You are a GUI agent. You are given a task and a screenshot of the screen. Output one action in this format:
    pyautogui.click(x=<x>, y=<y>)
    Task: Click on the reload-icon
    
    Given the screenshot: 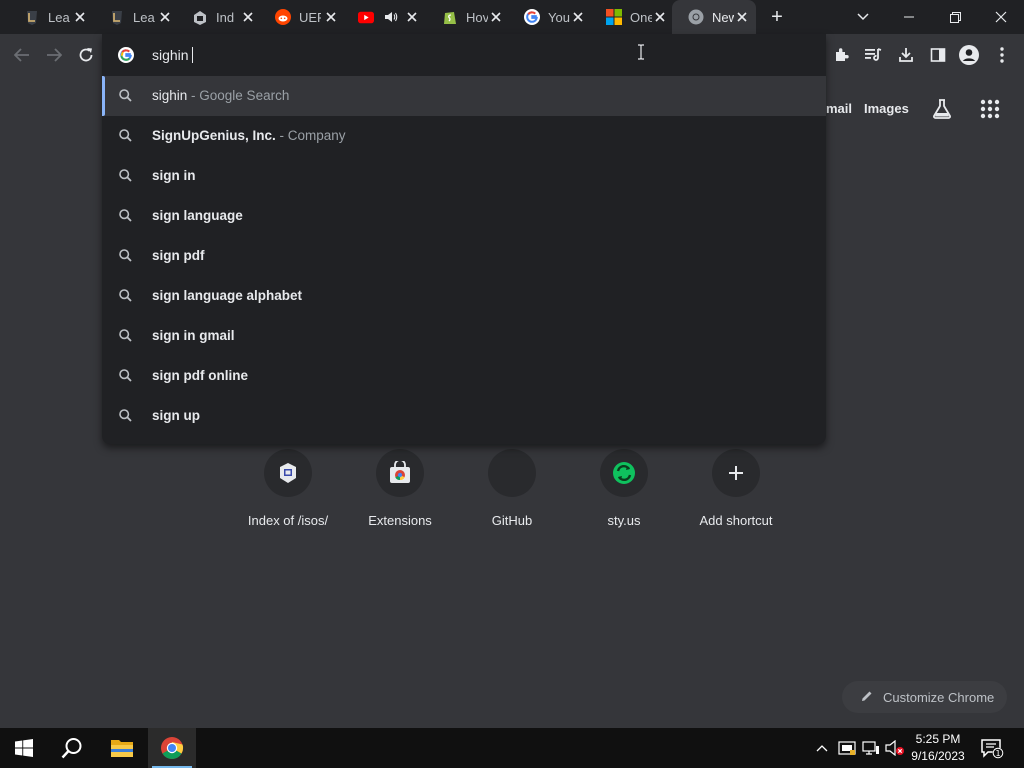 What is the action you would take?
    pyautogui.click(x=86, y=55)
    